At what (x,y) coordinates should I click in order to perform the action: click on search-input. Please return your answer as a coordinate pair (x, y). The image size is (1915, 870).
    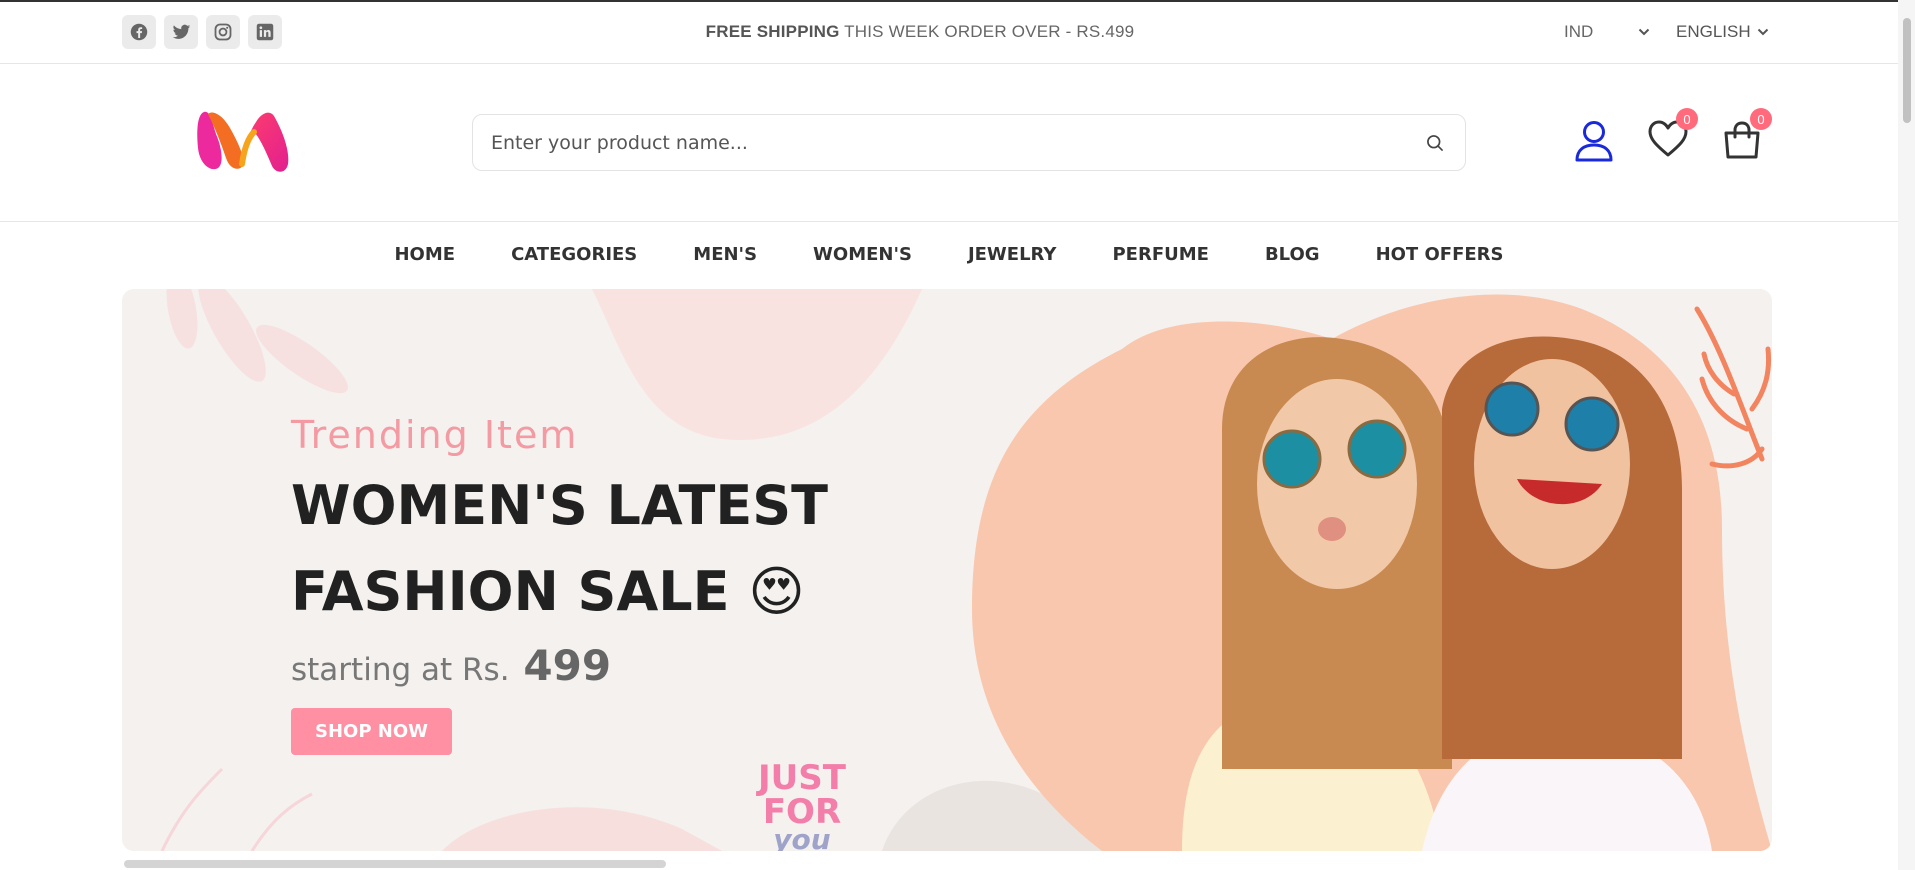
    Looking at the image, I should click on (948, 142).